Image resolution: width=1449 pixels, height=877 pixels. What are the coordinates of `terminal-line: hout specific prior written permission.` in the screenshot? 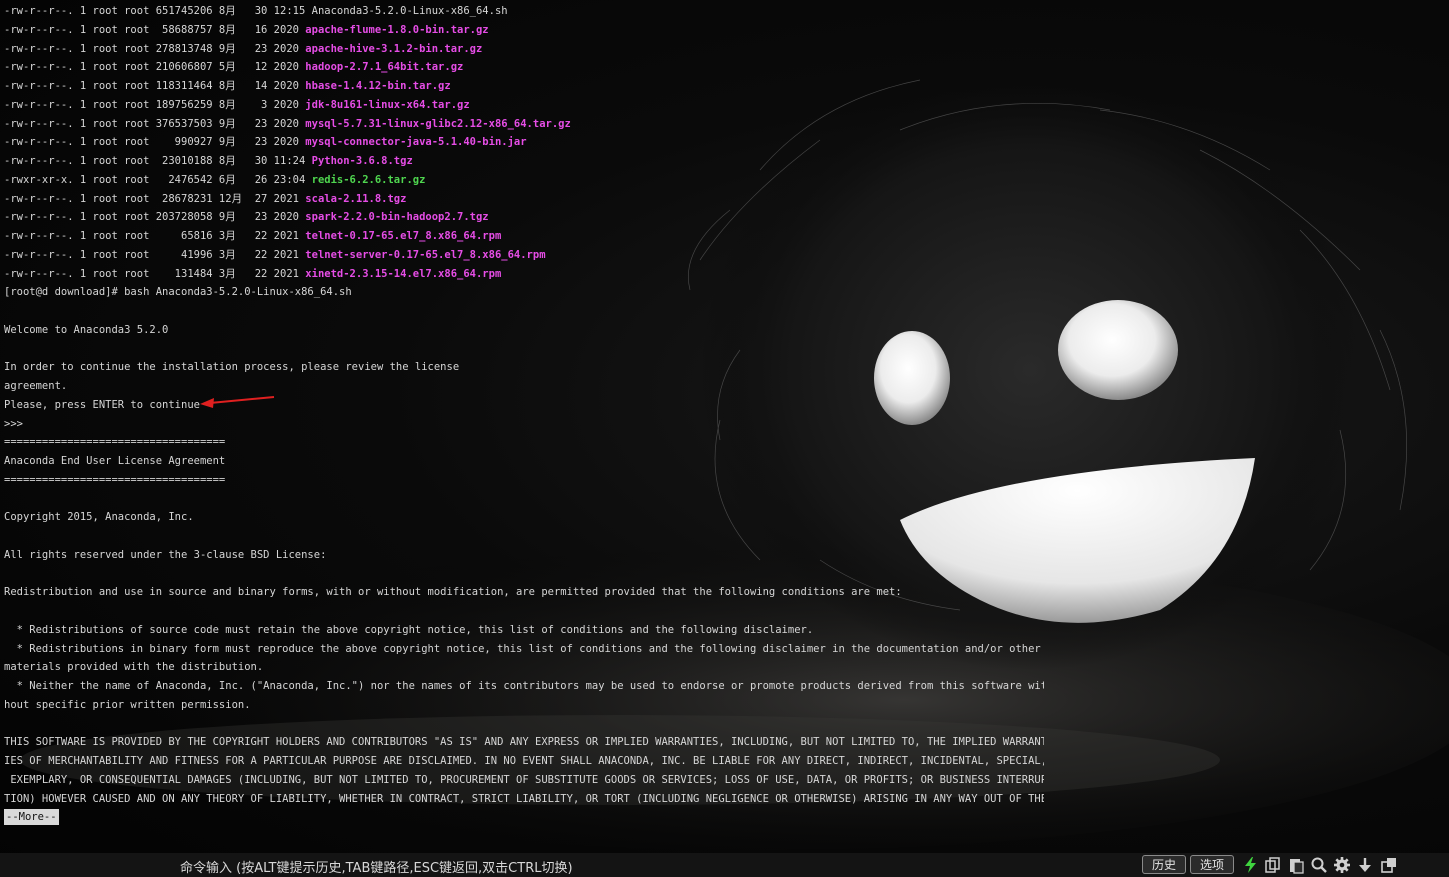 It's located at (524, 705).